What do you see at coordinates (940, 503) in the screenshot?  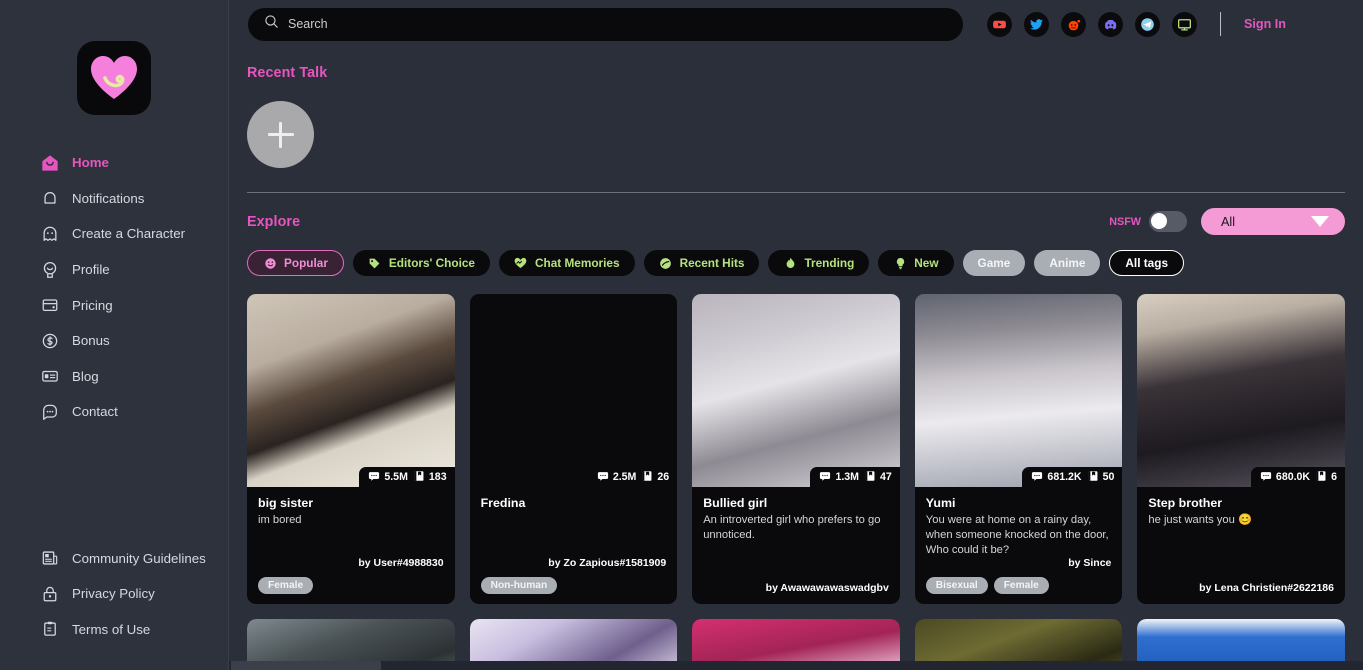 I see `card-title: Yumi` at bounding box center [940, 503].